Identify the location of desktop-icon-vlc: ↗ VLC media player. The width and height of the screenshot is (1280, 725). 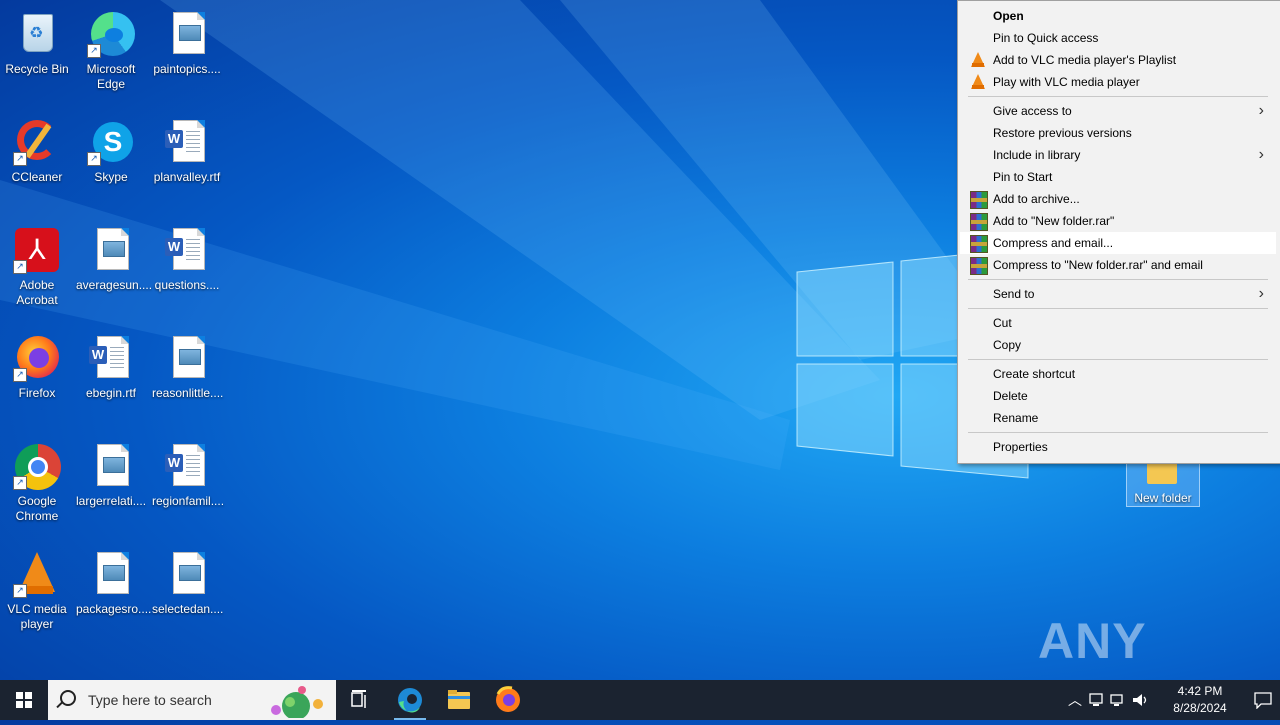
(37, 588).